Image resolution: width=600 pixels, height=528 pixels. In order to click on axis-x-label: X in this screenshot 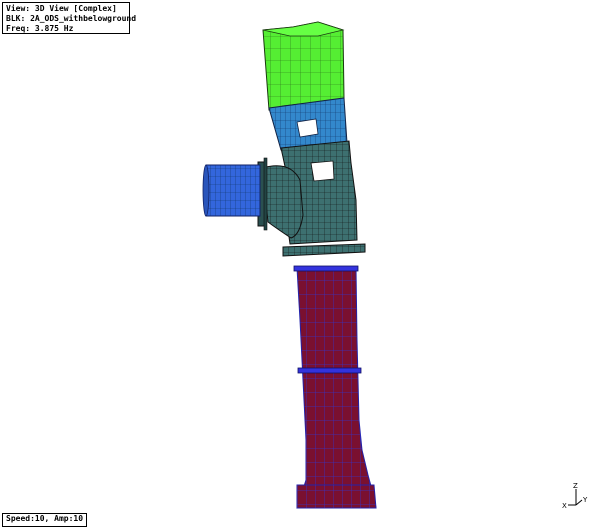, I will do `click(564, 506)`.